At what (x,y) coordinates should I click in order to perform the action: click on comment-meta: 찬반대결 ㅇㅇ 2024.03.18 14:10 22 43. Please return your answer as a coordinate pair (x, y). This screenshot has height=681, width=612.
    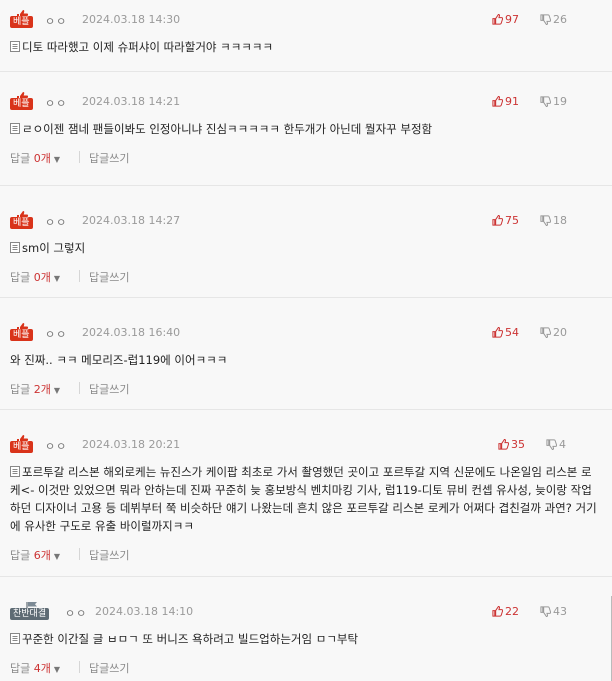
    Looking at the image, I should click on (306, 611).